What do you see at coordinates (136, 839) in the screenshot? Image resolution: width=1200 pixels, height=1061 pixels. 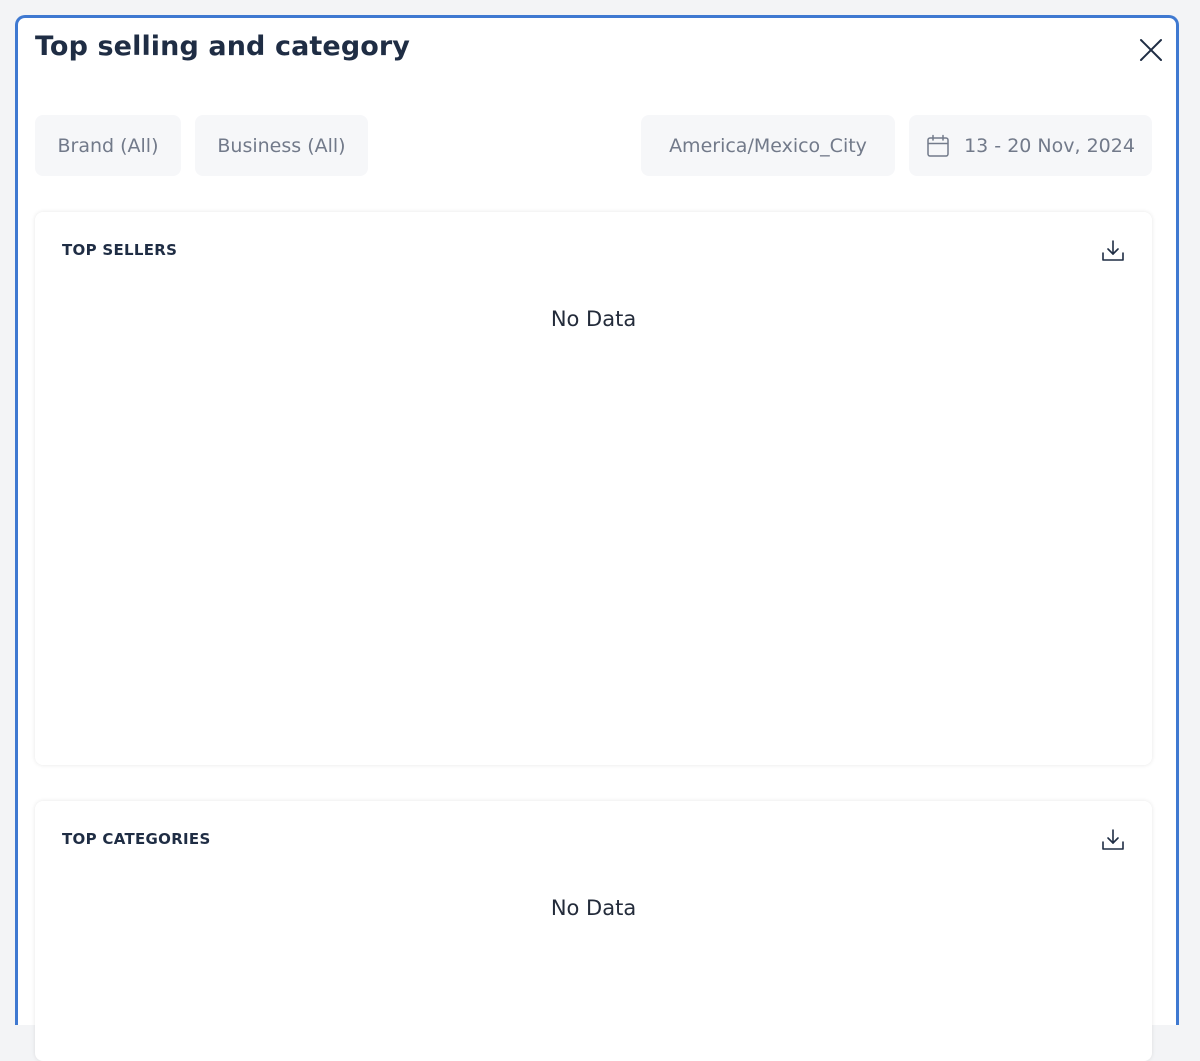 I see `top-categories-title: TOP CATEGORIES` at bounding box center [136, 839].